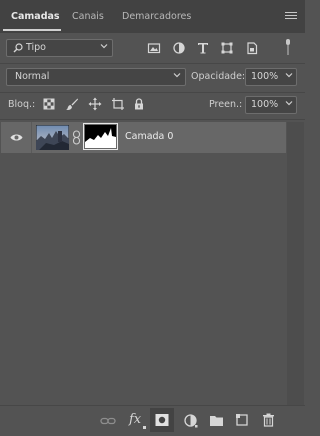 The image size is (320, 436). I want to click on fx-icon: fx, so click(135, 419).